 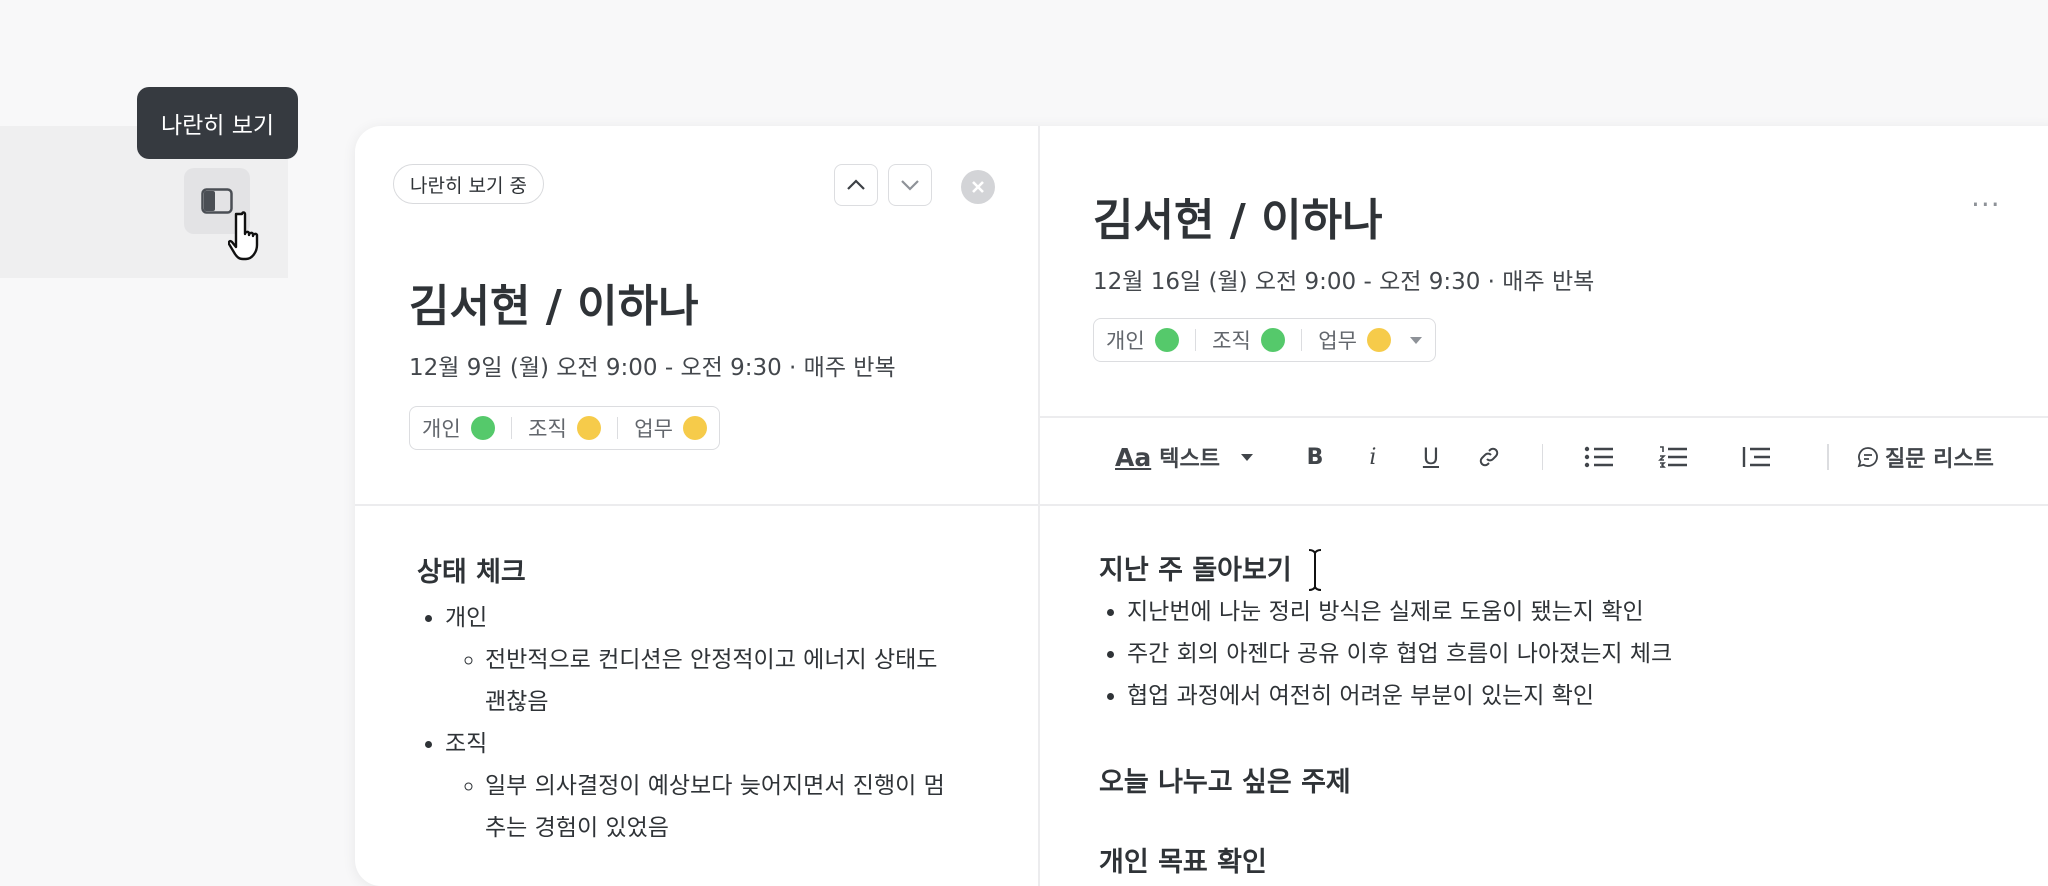 I want to click on text-style-icon: Aa, so click(x=1133, y=457).